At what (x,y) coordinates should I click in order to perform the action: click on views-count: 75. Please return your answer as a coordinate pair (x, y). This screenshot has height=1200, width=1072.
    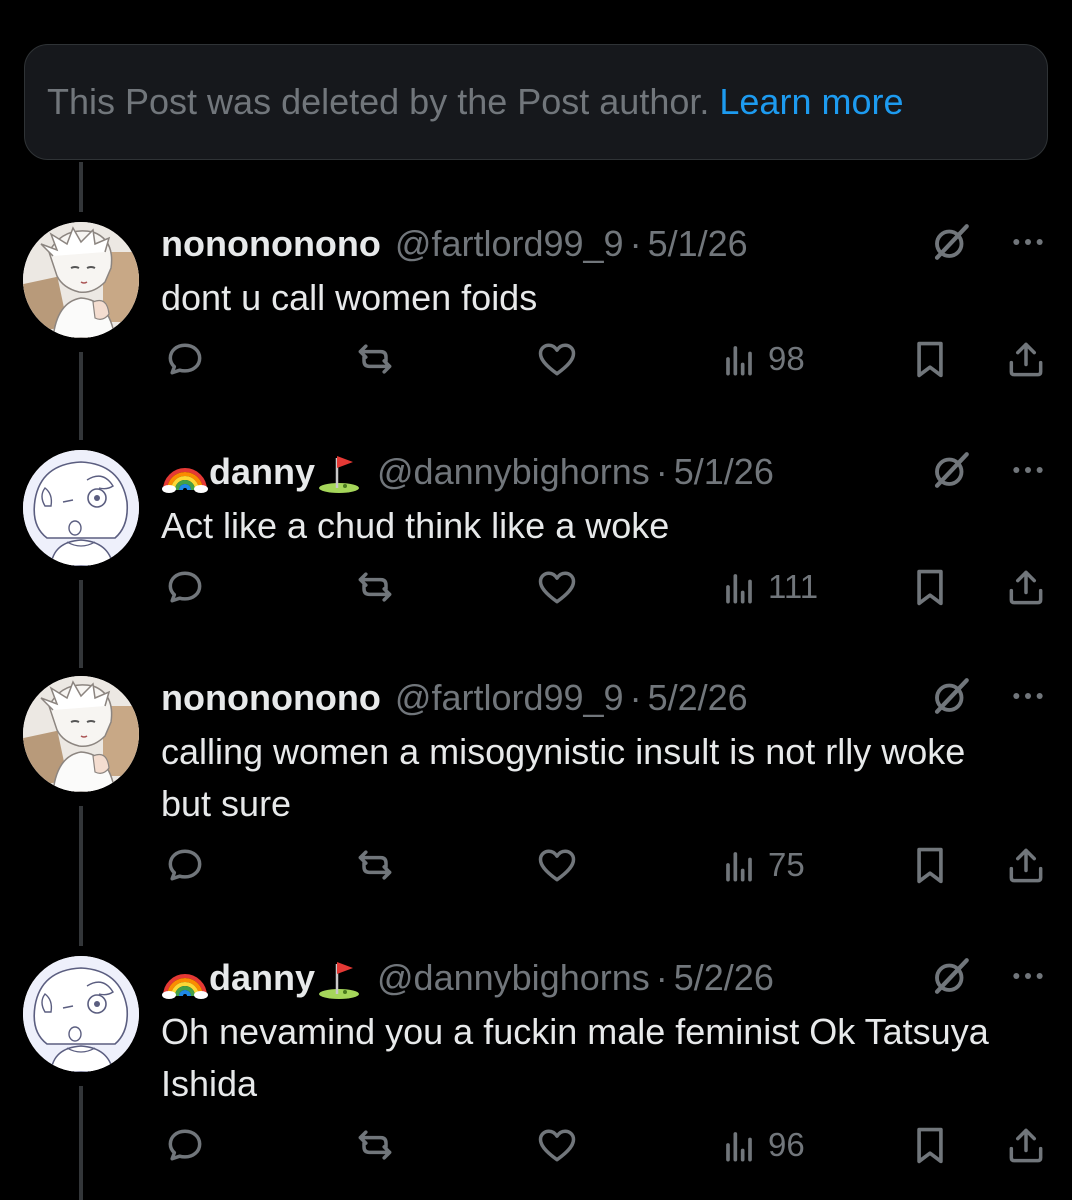
    Looking at the image, I should click on (786, 864).